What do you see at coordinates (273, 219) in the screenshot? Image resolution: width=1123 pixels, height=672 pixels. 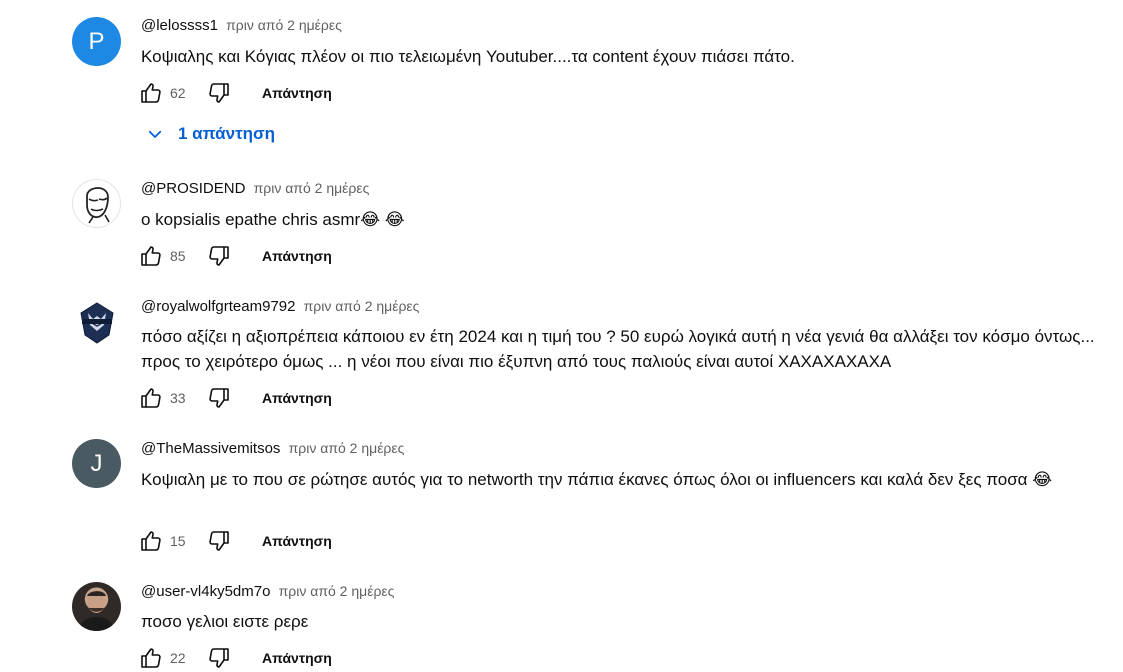 I see `comment-text: ο kopsialis epathe chris asmr😂 😂` at bounding box center [273, 219].